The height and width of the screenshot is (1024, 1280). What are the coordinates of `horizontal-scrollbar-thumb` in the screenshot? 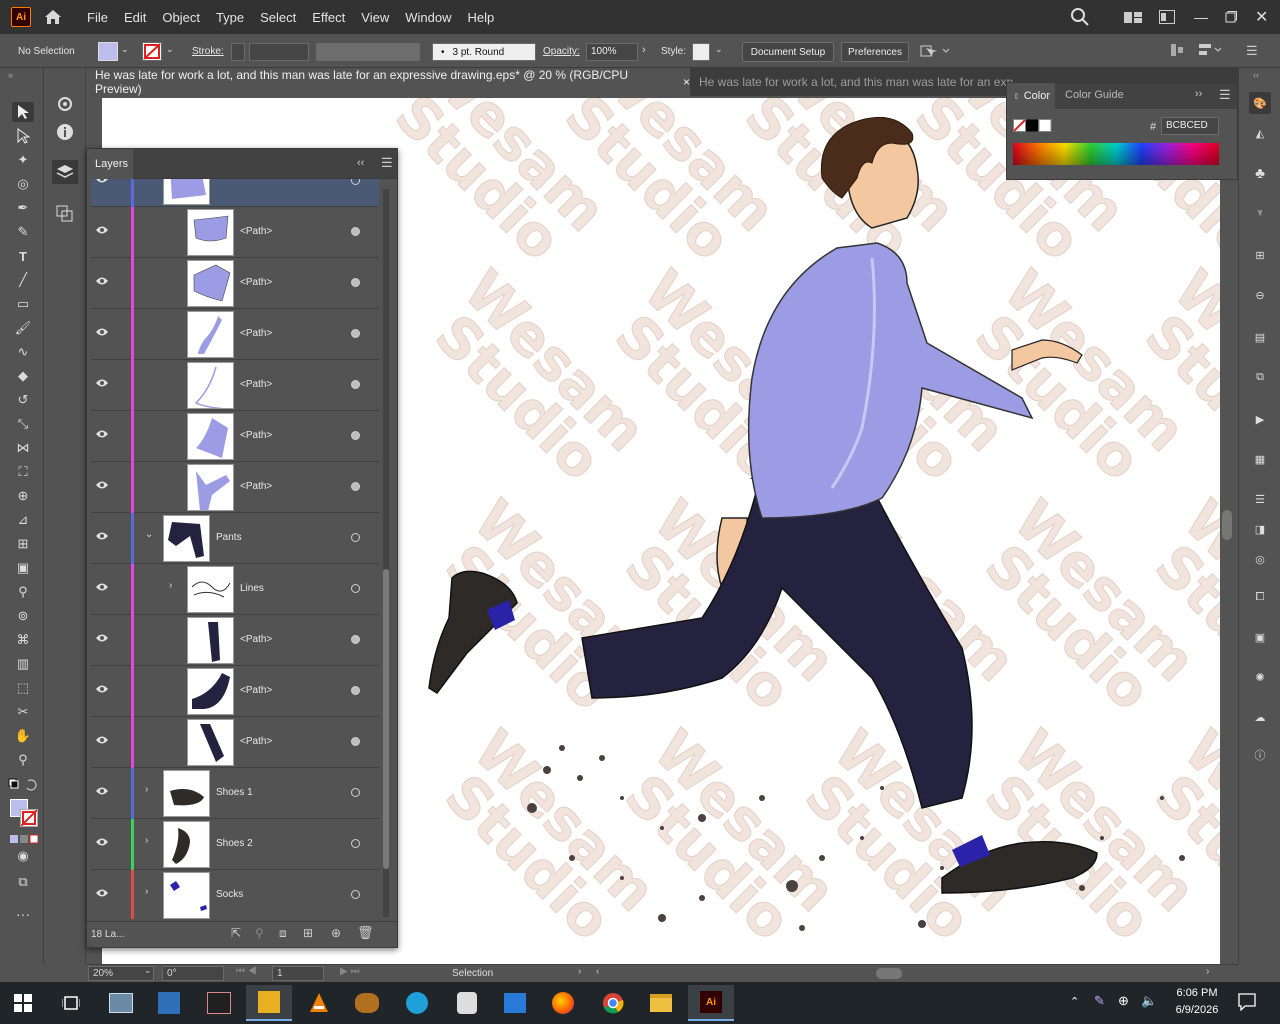 It's located at (889, 973).